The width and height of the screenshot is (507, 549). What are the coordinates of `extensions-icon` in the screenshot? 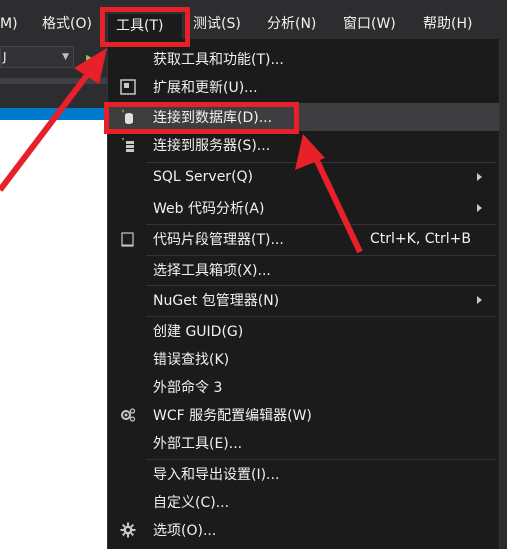 It's located at (128, 87).